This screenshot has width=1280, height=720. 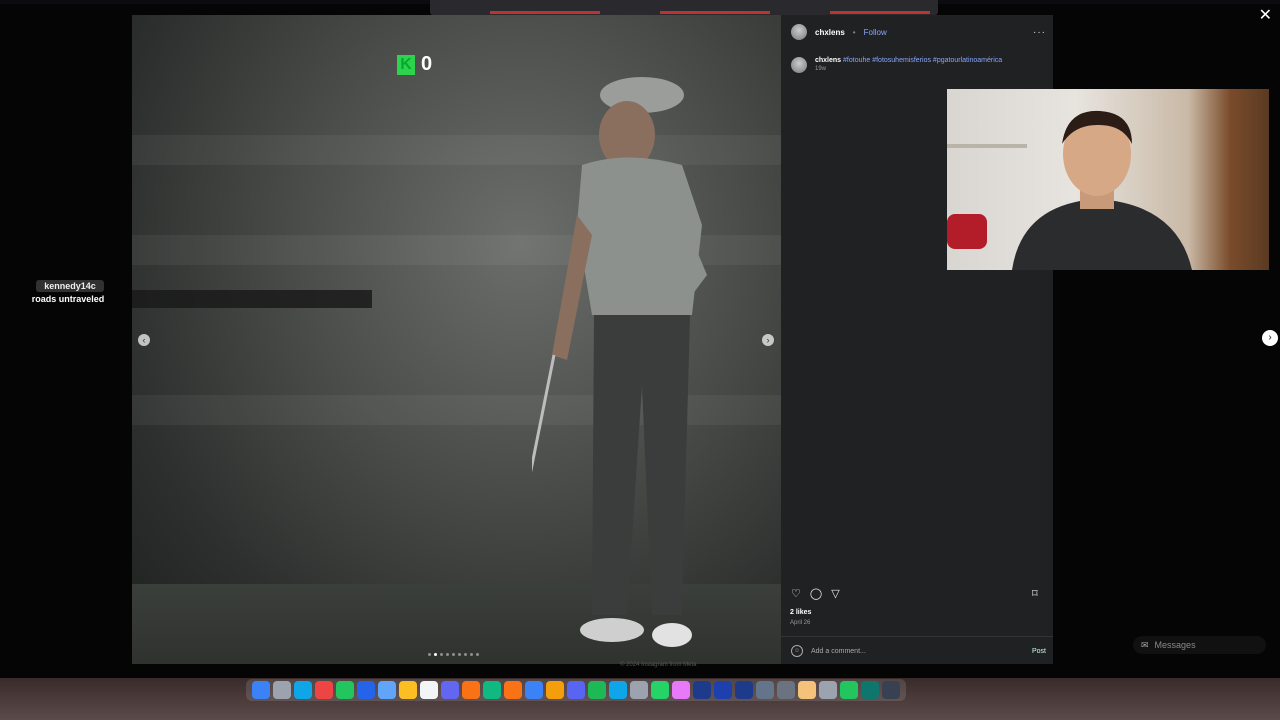 I want to click on bookmark-icon: ⌑, so click(x=1035, y=593).